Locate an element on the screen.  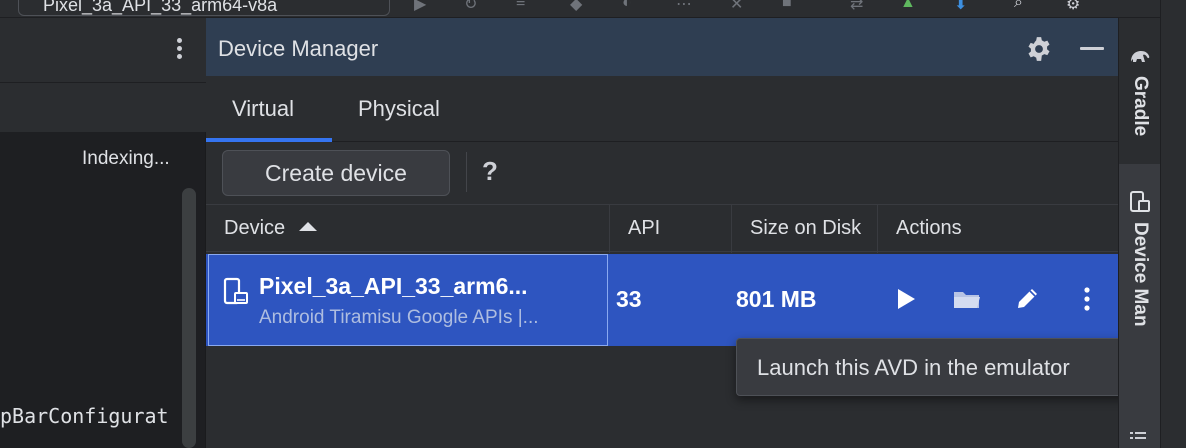
tooltip-text: Launch this AVD in the emulator is located at coordinates (913, 367).